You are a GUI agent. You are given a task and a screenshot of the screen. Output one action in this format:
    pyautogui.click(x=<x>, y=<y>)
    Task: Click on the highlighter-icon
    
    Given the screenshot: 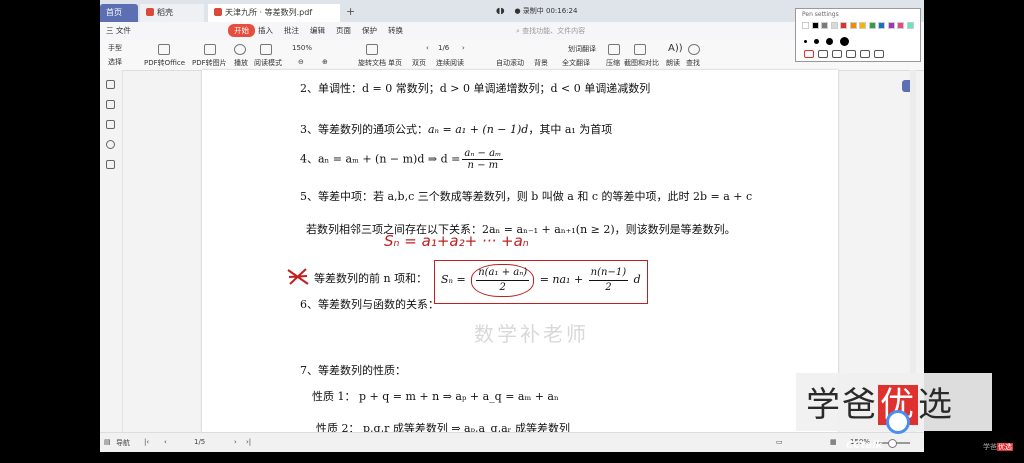 What is the action you would take?
    pyautogui.click(x=823, y=54)
    